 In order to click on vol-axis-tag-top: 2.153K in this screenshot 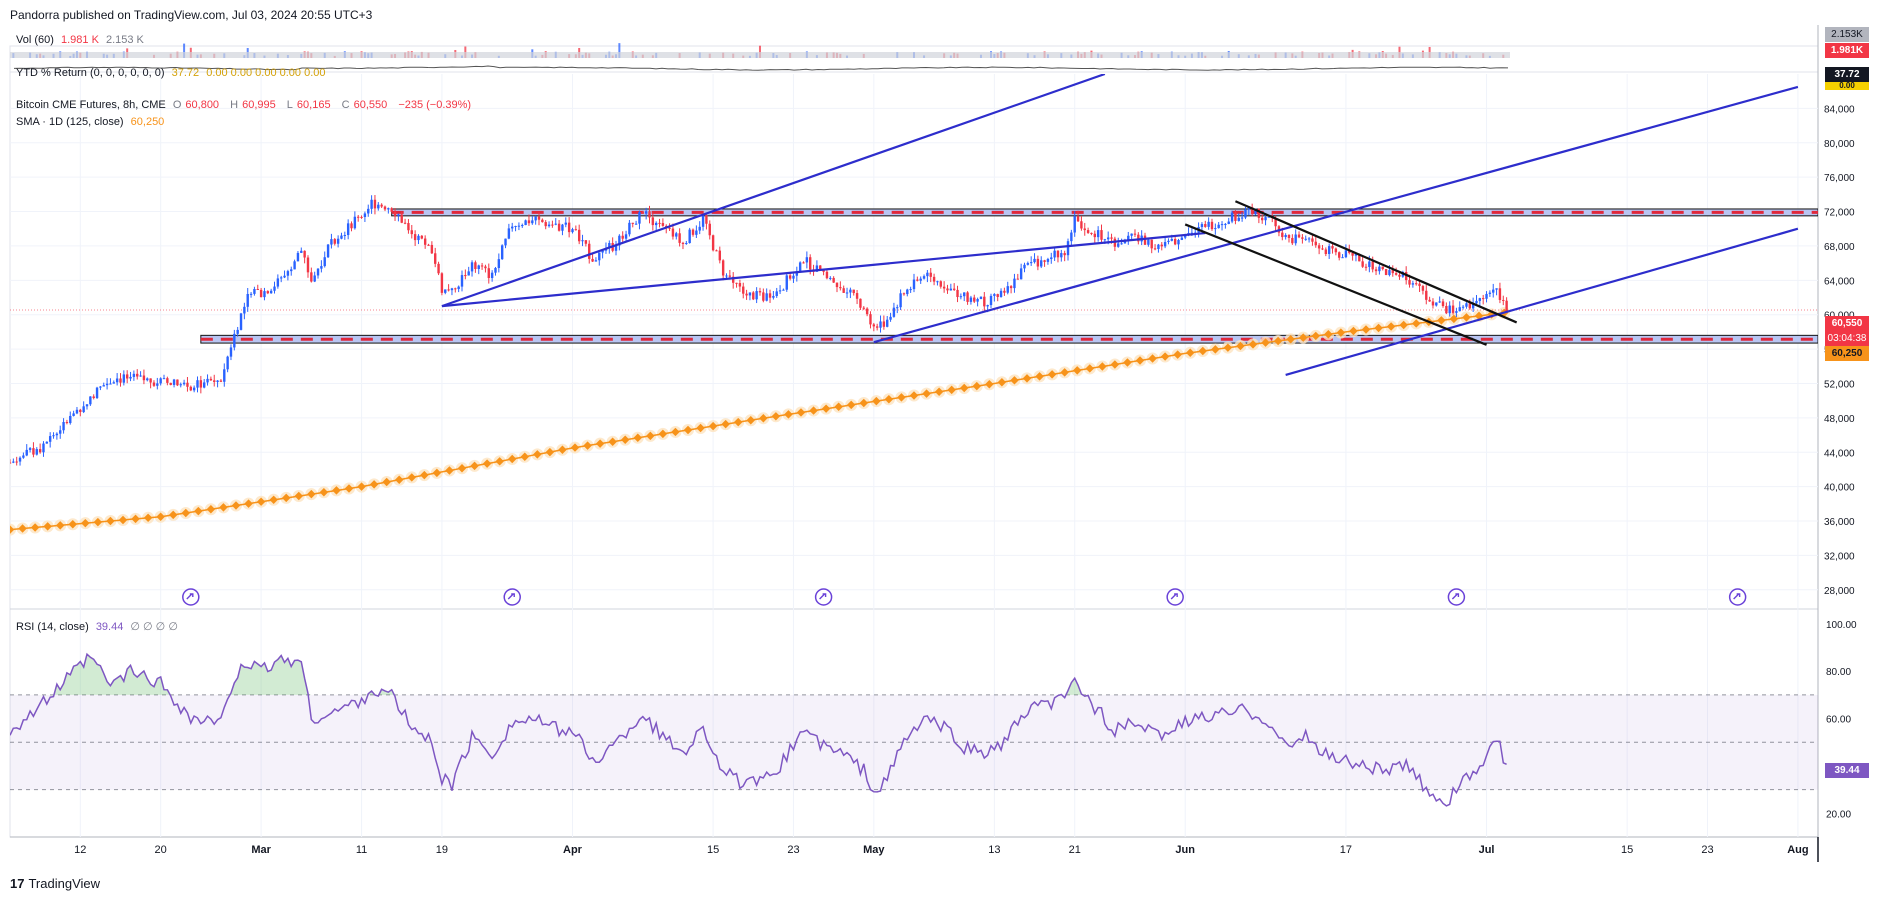, I will do `click(1847, 34)`.